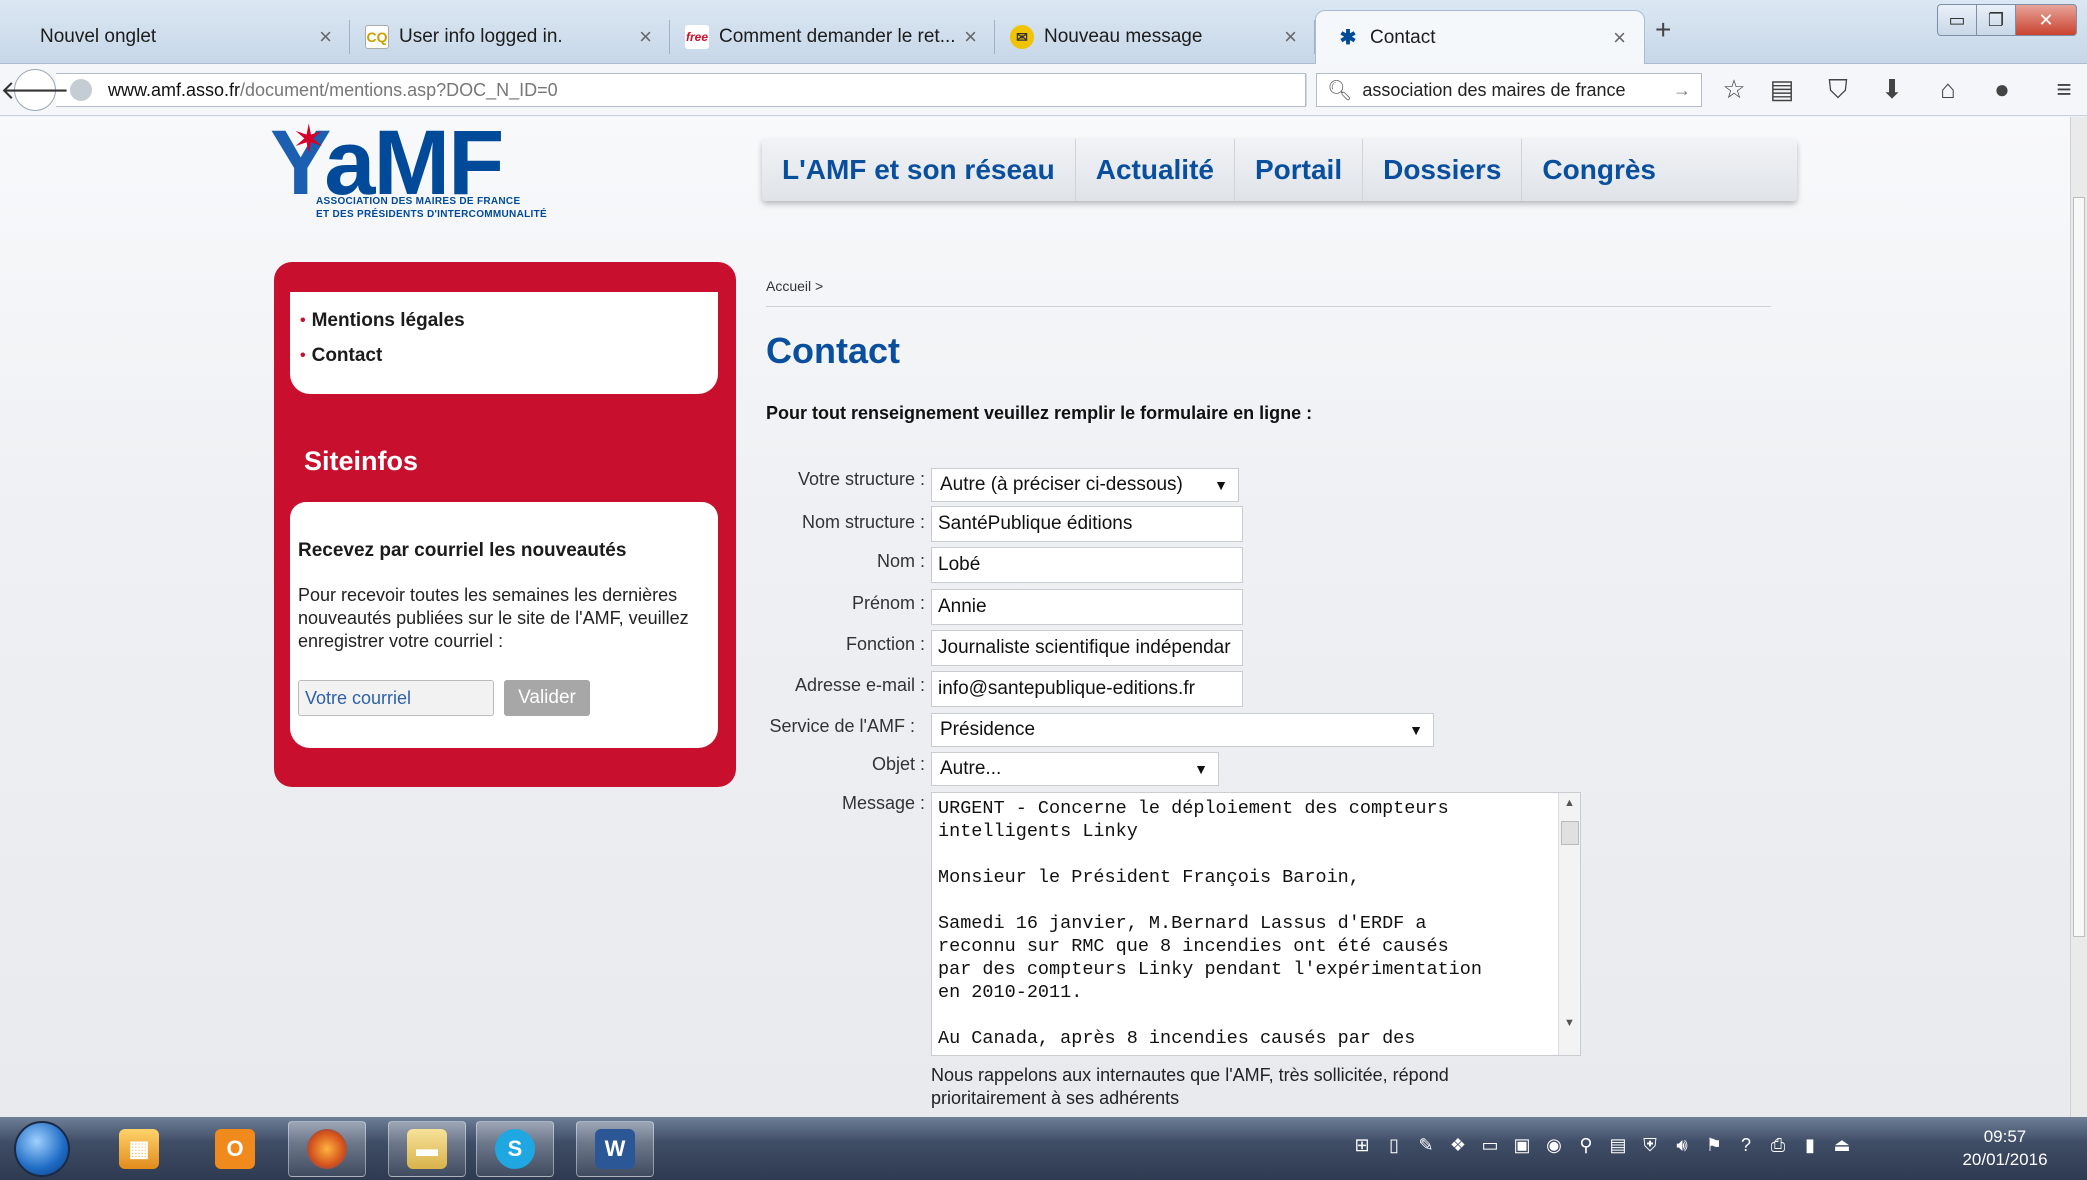 The height and width of the screenshot is (1180, 2087). What do you see at coordinates (1362, 1145) in the screenshot?
I see `windows-flag-icon: ⊞` at bounding box center [1362, 1145].